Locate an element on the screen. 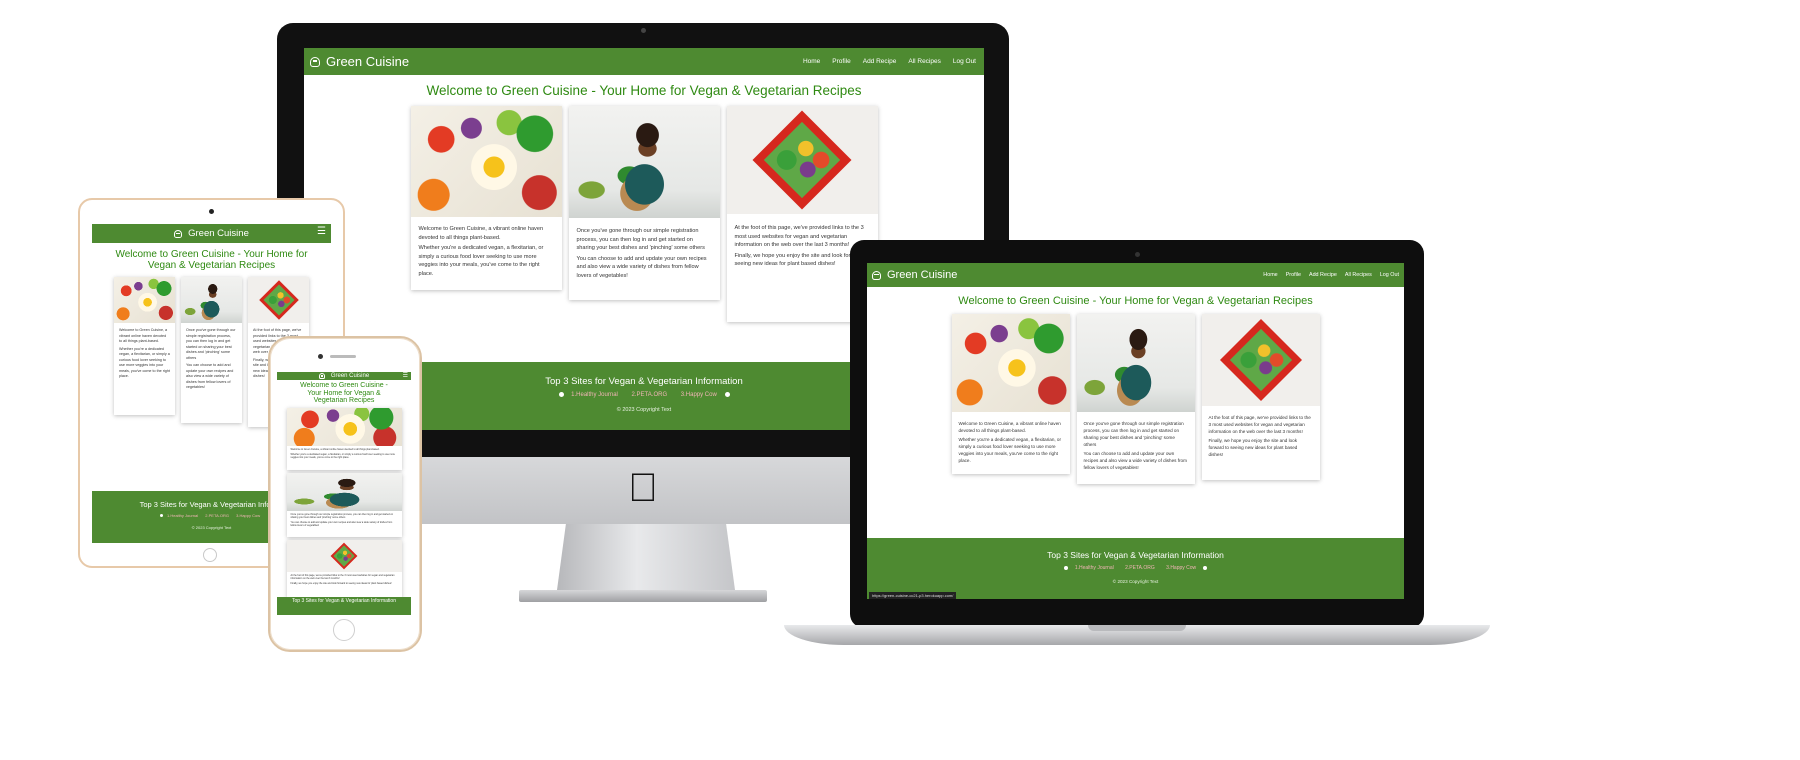 The width and height of the screenshot is (1800, 760). imac-camera is located at coordinates (643, 30).